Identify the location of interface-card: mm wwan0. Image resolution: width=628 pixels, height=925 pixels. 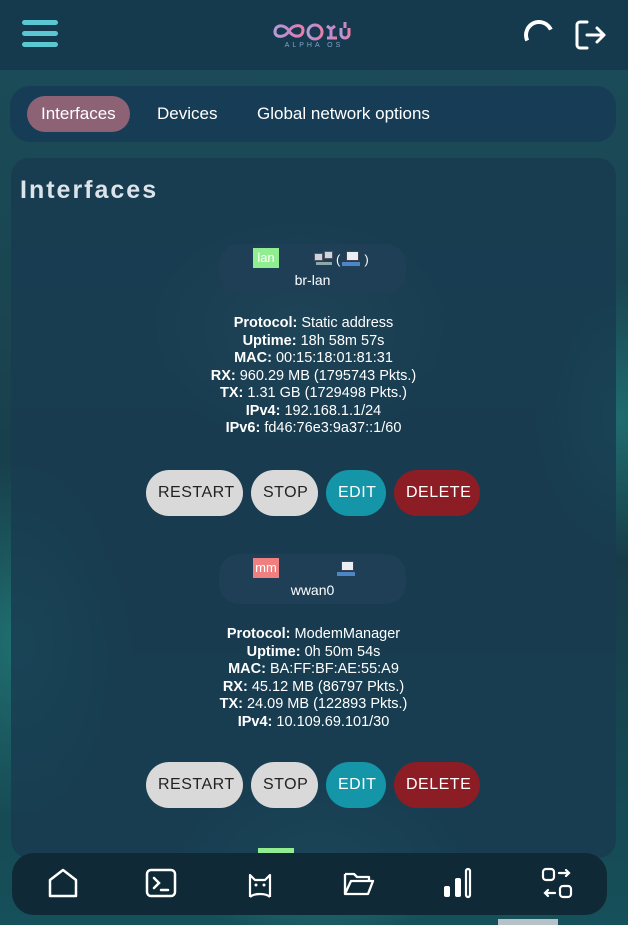
(312, 579).